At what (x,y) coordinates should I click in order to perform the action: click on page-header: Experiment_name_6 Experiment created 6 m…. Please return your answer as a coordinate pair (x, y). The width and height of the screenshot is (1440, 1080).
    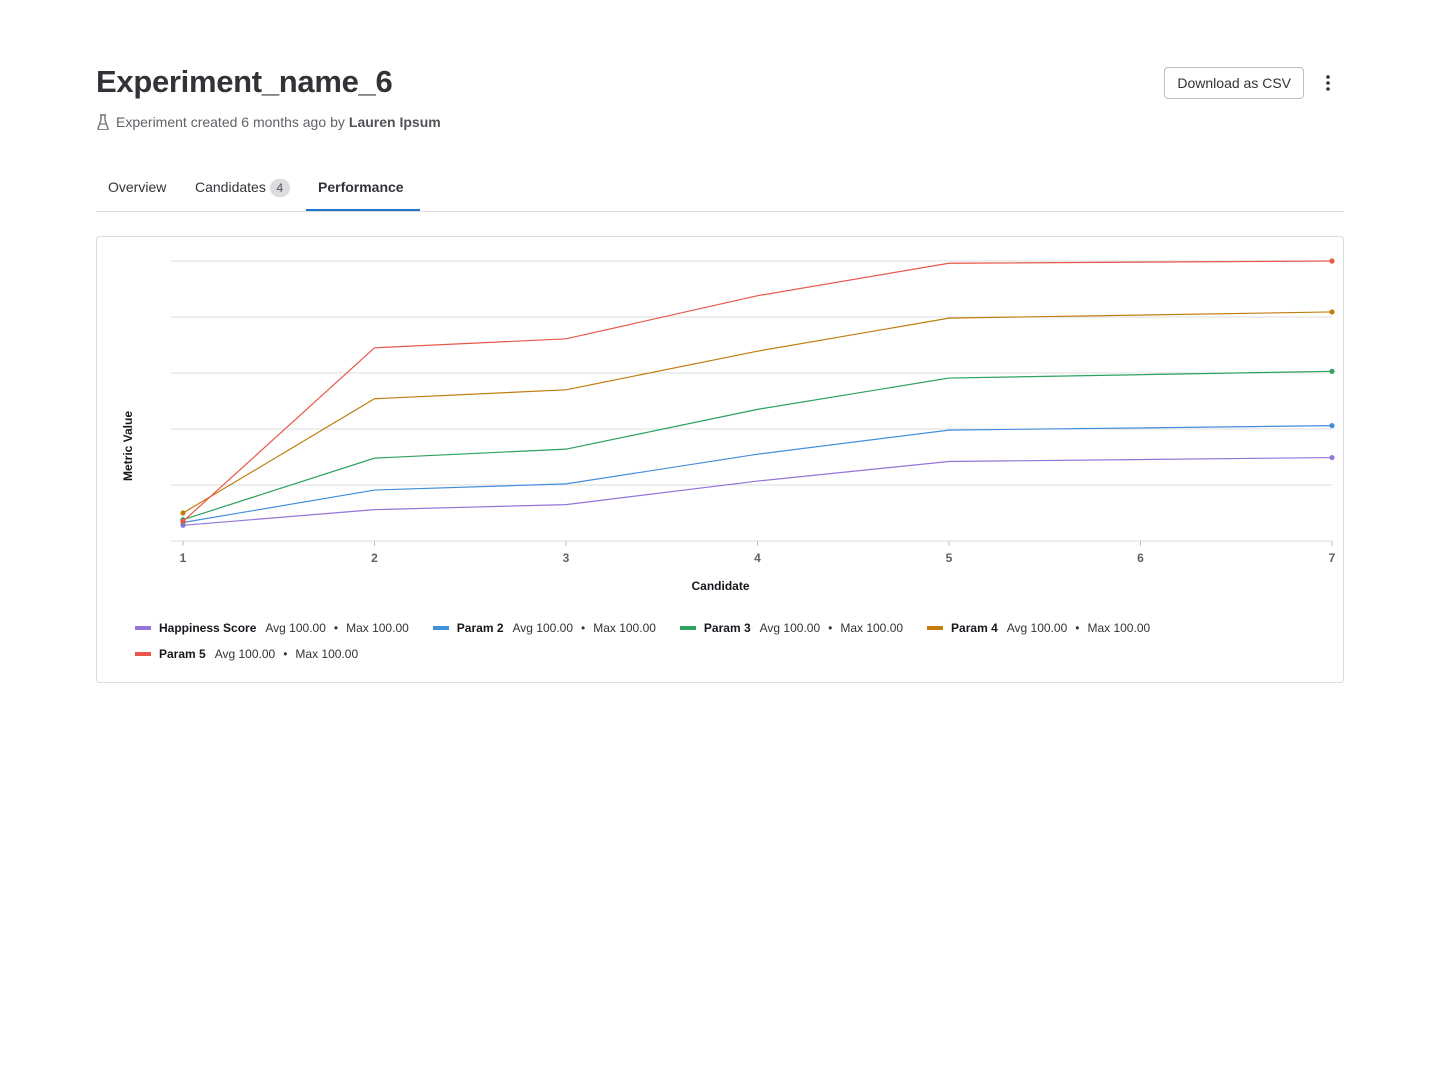
    Looking at the image, I should click on (720, 102).